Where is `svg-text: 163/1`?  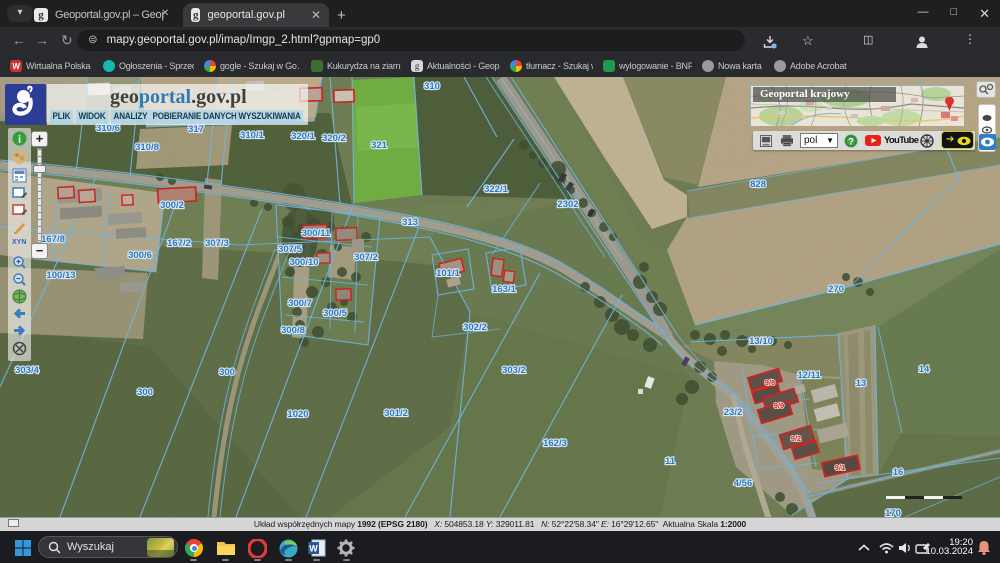 svg-text: 163/1 is located at coordinates (504, 289).